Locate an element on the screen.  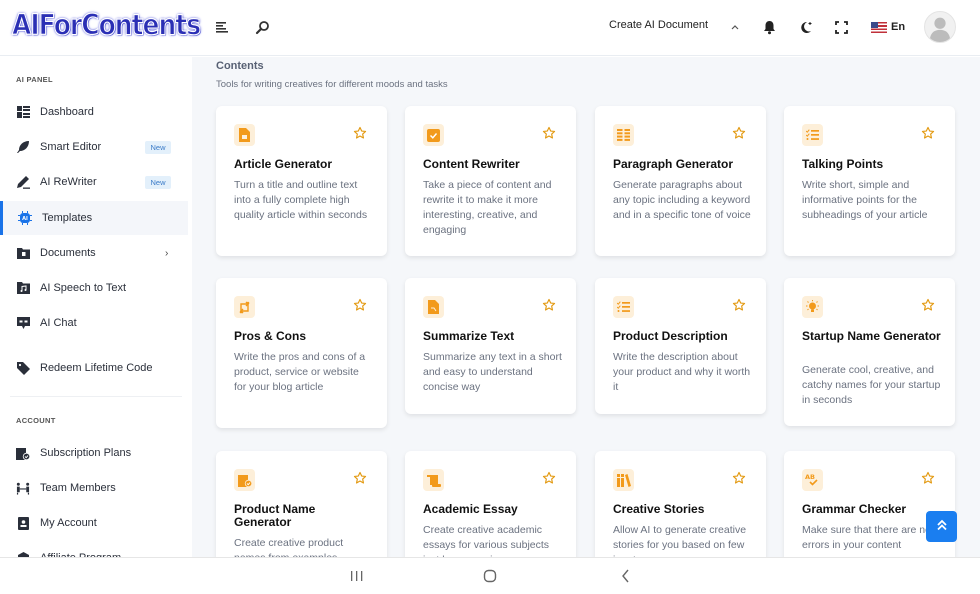
sidebar-item-subscription-plans: Subscription Plans is located at coordinates (94, 453).